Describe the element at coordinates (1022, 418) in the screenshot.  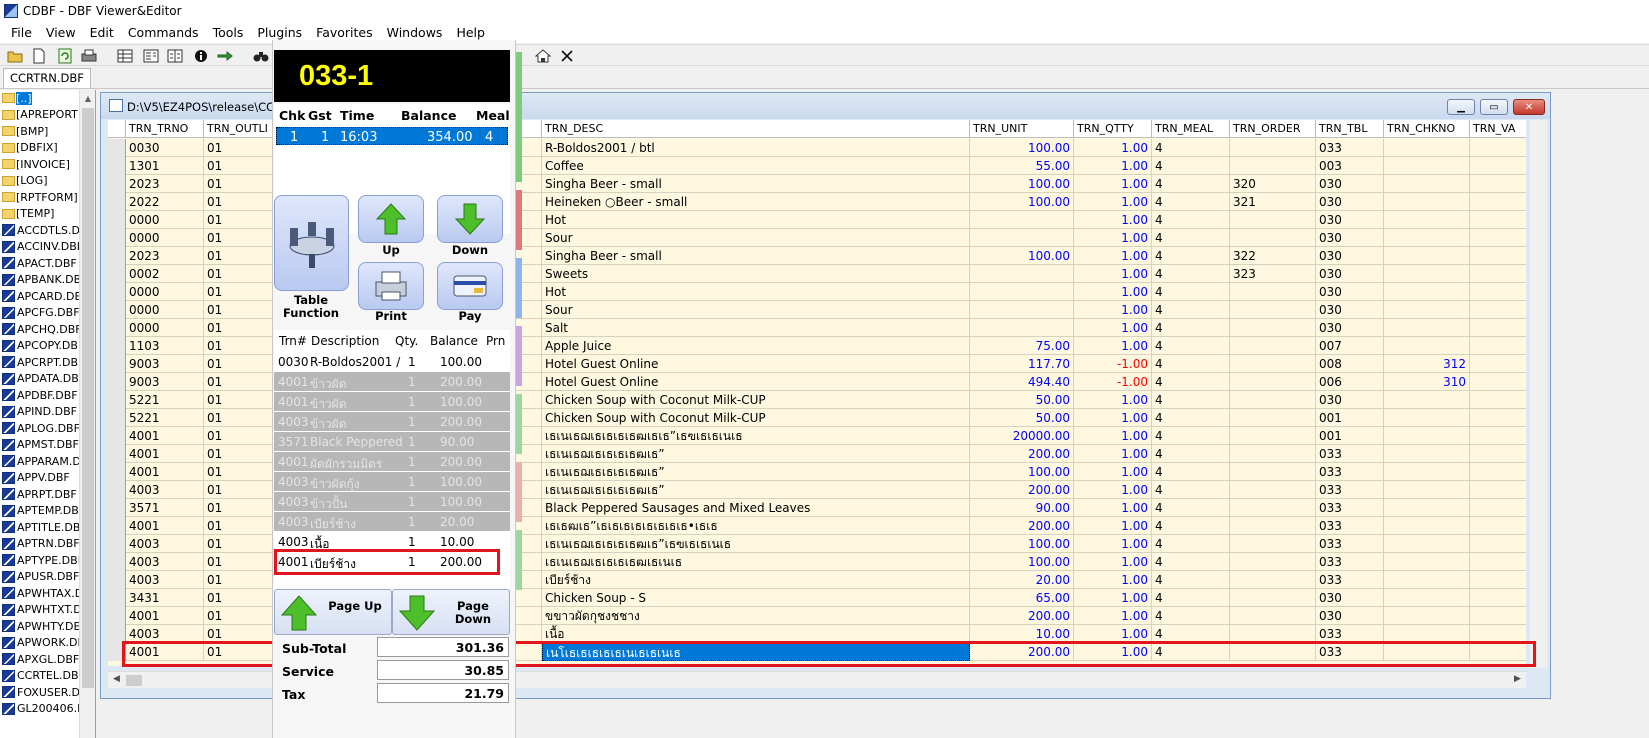
I see `cell-unit: 50.00` at that location.